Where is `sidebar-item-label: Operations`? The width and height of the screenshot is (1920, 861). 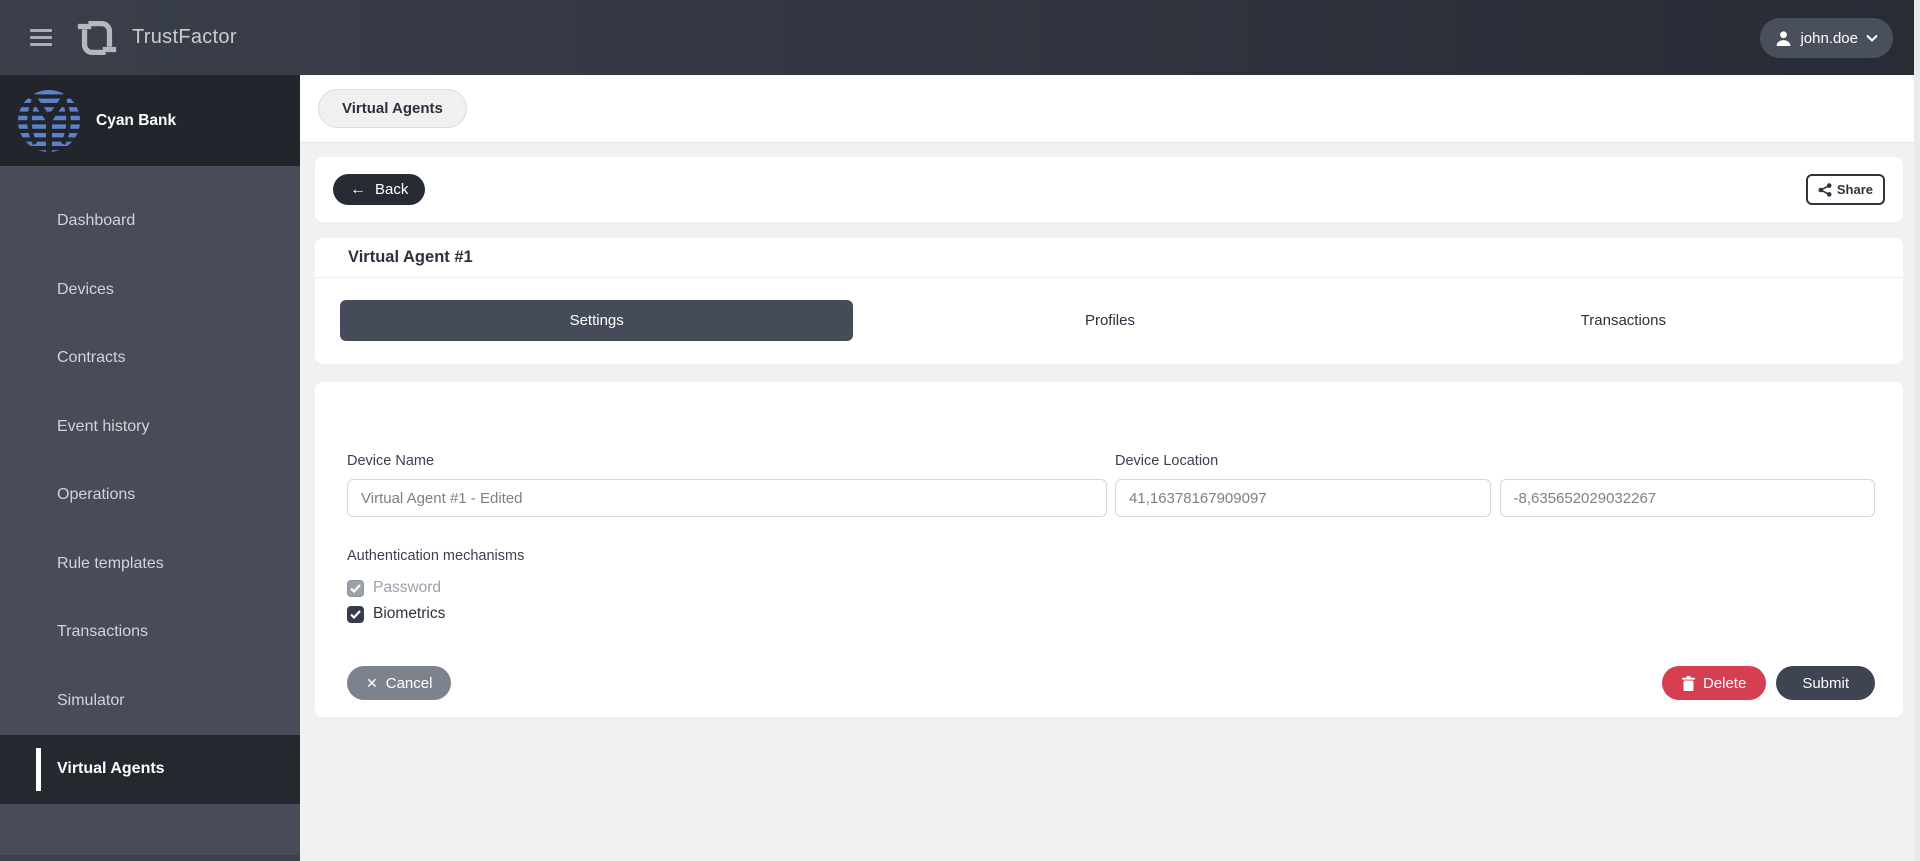
sidebar-item-label: Operations is located at coordinates (96, 495).